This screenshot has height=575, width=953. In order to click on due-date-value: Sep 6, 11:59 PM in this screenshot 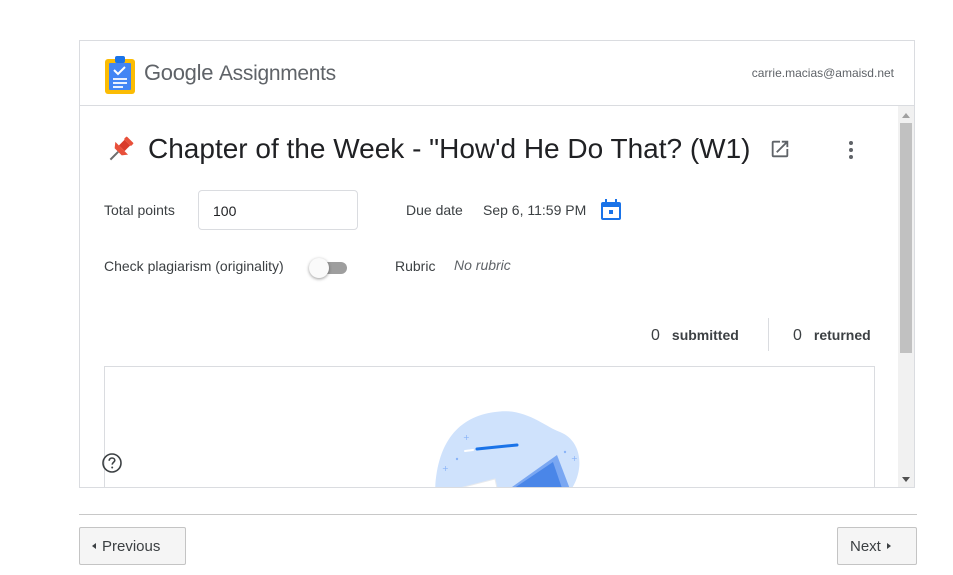, I will do `click(534, 210)`.